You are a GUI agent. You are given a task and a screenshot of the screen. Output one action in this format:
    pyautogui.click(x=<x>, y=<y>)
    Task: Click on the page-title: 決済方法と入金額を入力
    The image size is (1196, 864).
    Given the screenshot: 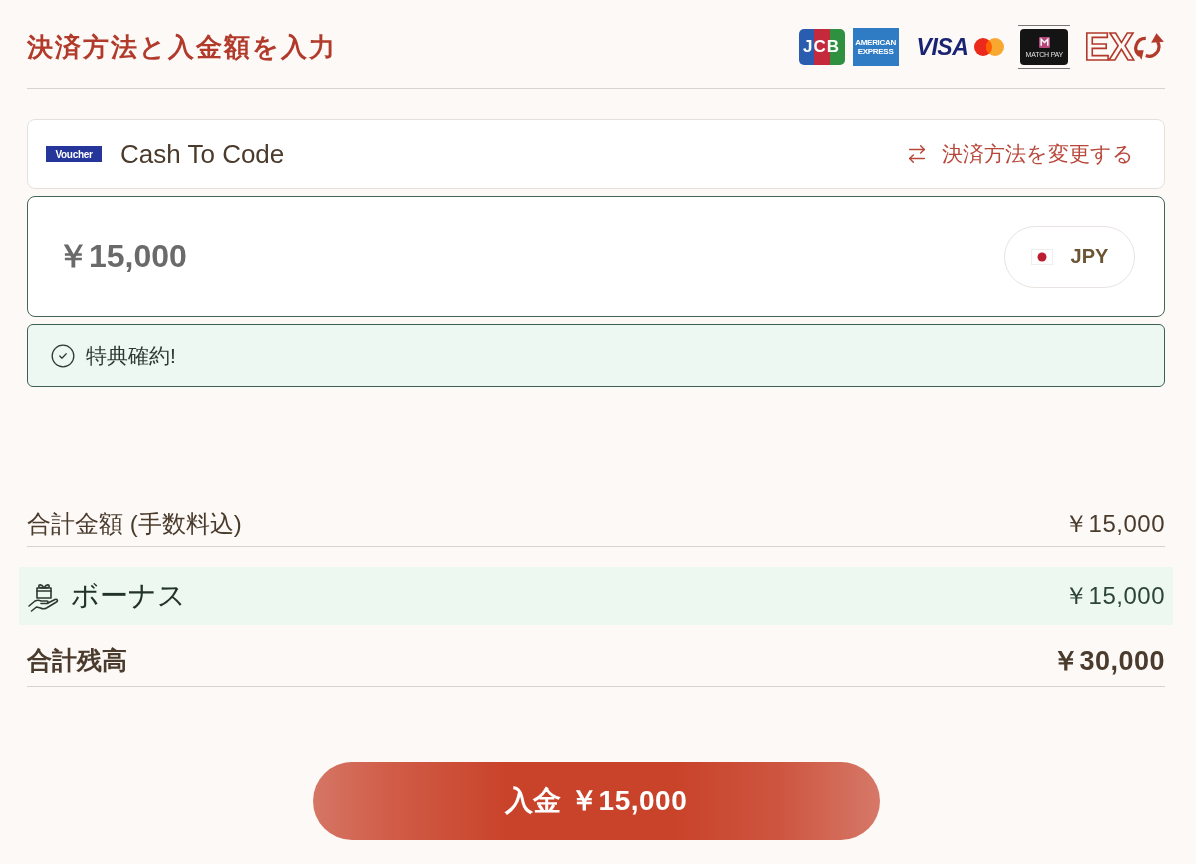 What is the action you would take?
    pyautogui.click(x=182, y=47)
    